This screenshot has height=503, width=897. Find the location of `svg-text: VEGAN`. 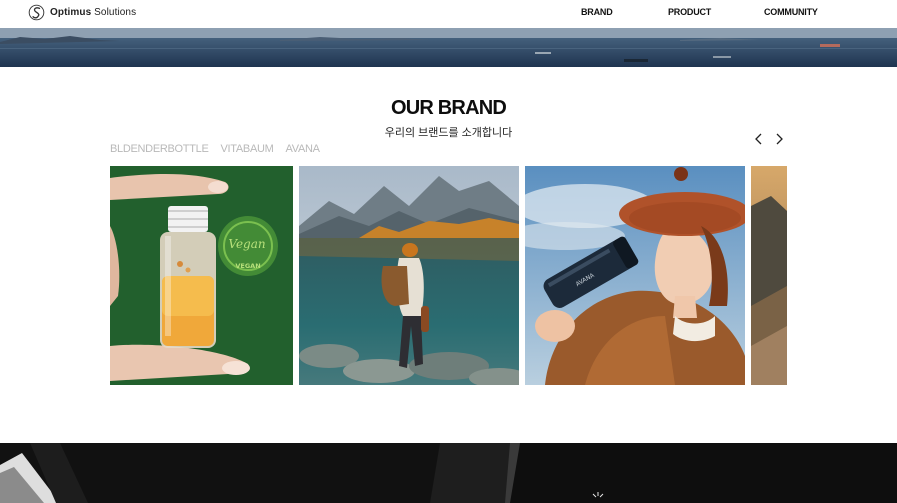

svg-text: VEGAN is located at coordinates (247, 266).